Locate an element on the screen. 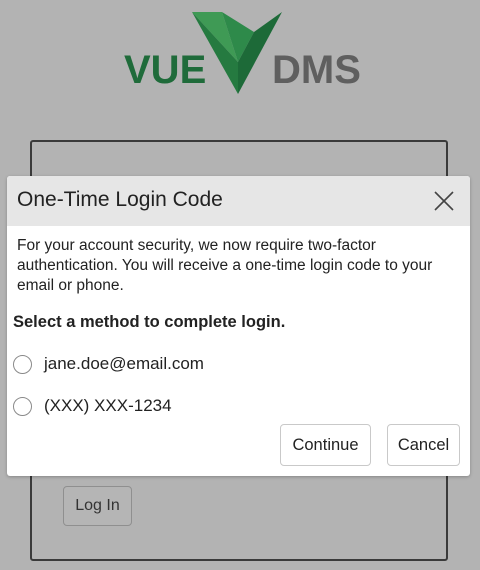 The image size is (480, 570). method-option-phone: (XXX) XXX-1234 is located at coordinates (92, 406).